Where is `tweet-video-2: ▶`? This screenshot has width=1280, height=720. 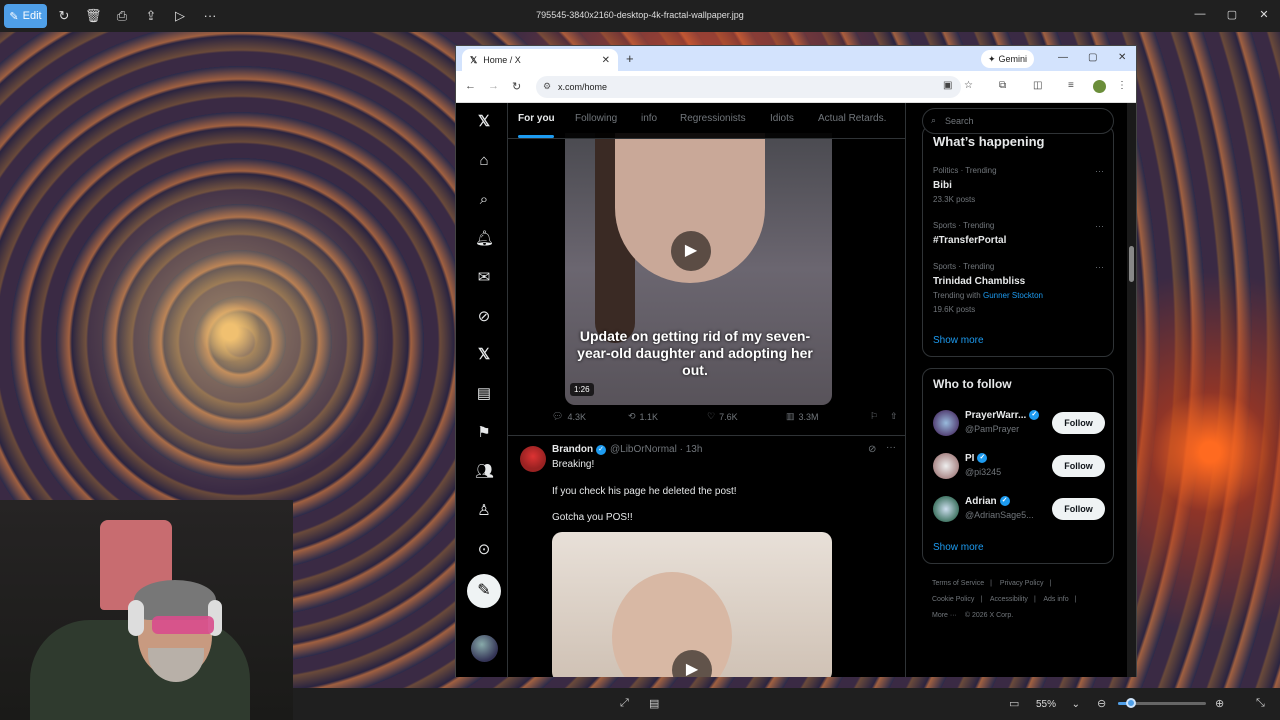 tweet-video-2: ▶ is located at coordinates (692, 604).